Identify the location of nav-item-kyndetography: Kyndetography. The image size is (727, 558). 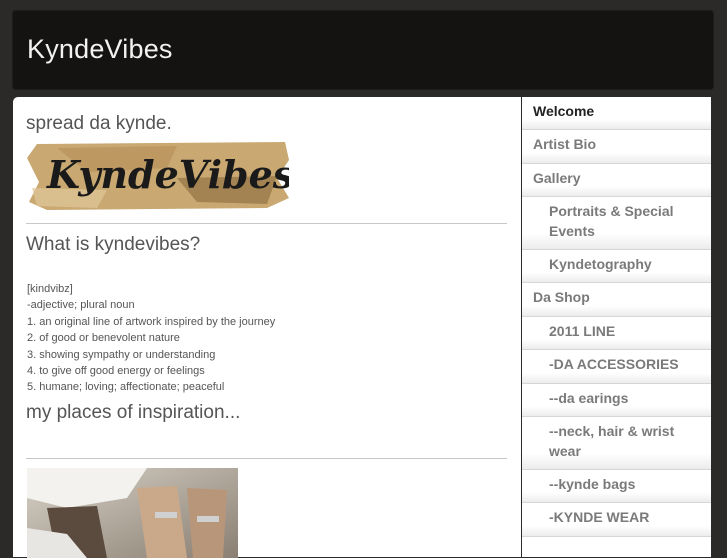
(616, 266).